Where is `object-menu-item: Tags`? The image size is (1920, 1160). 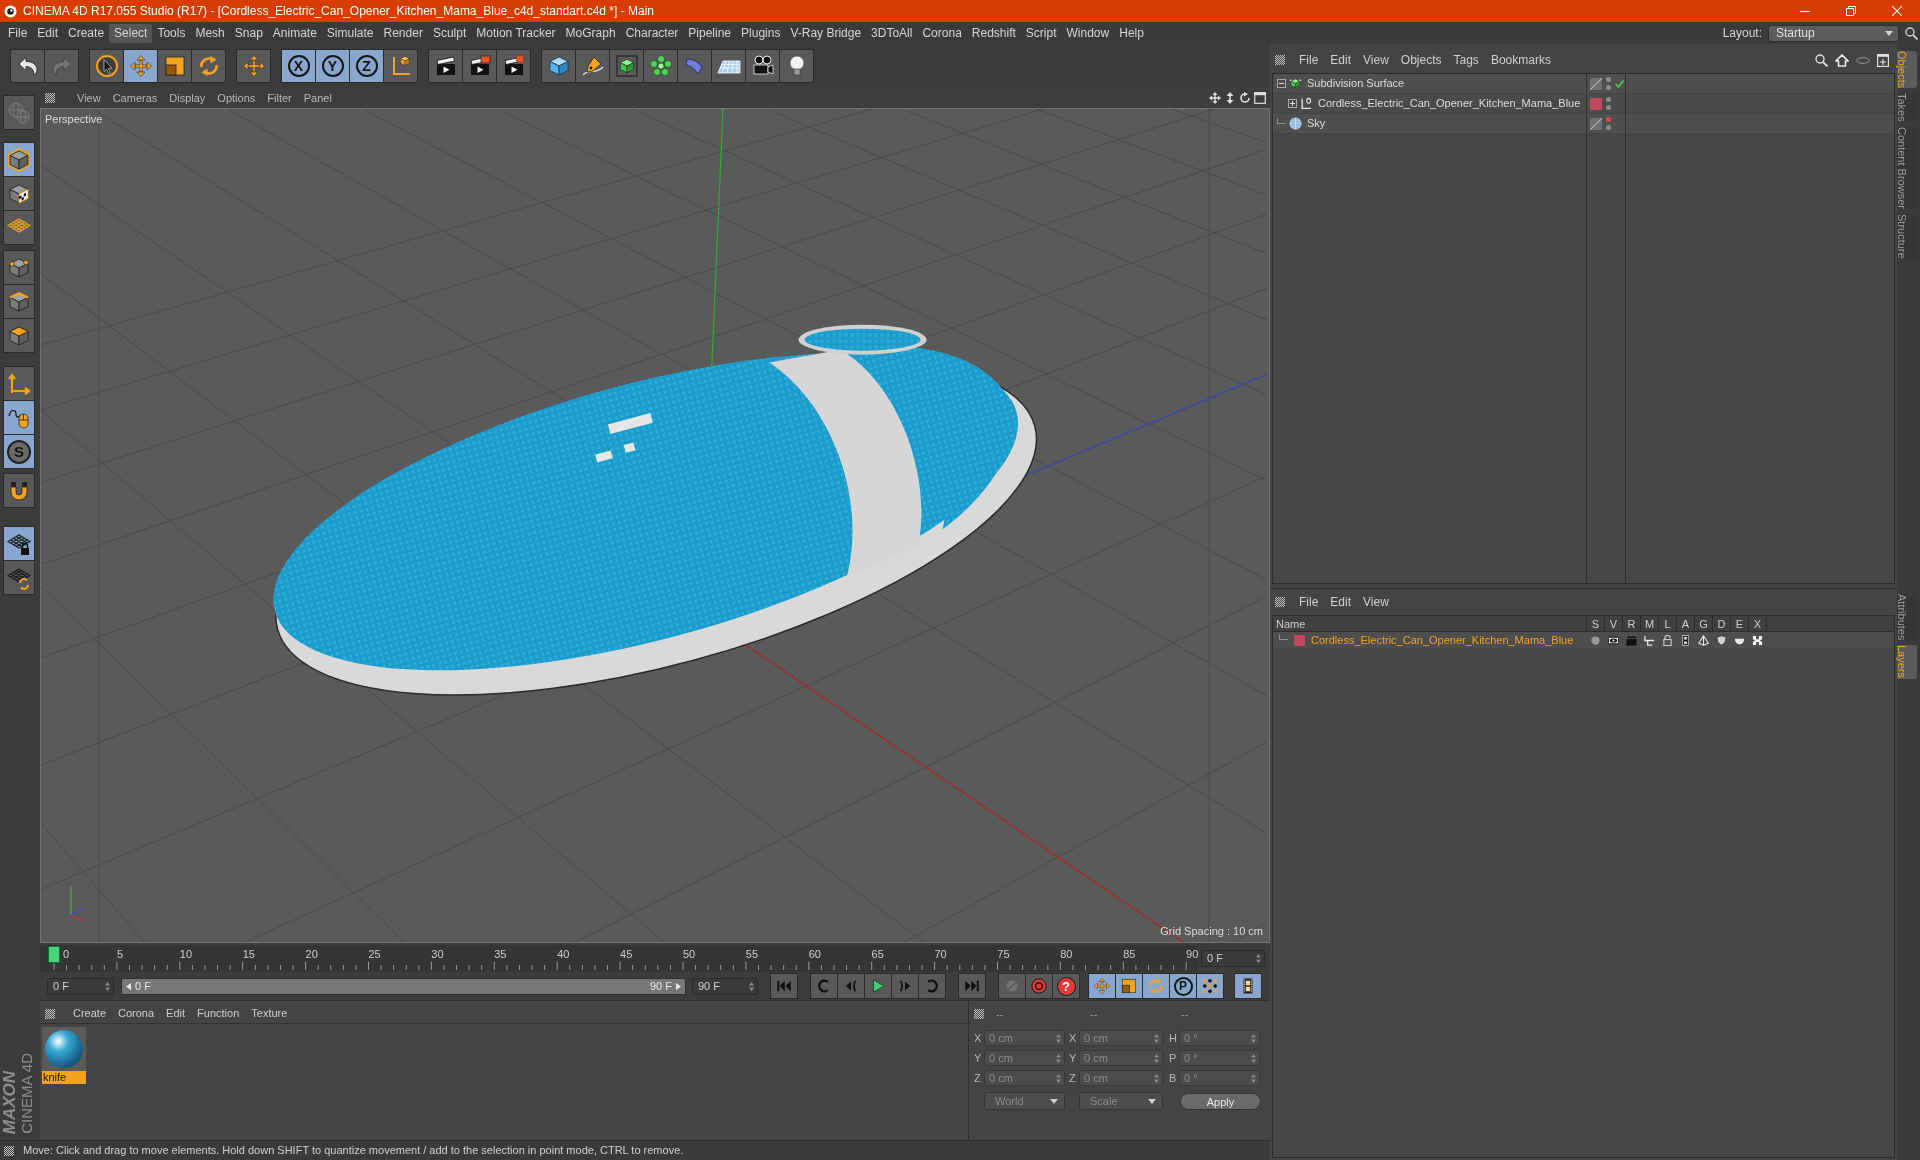
object-menu-item: Tags is located at coordinates (1466, 60).